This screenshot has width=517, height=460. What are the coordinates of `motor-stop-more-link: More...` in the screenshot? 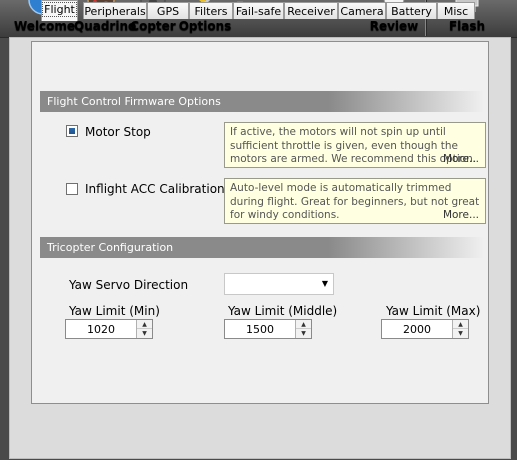 It's located at (461, 160).